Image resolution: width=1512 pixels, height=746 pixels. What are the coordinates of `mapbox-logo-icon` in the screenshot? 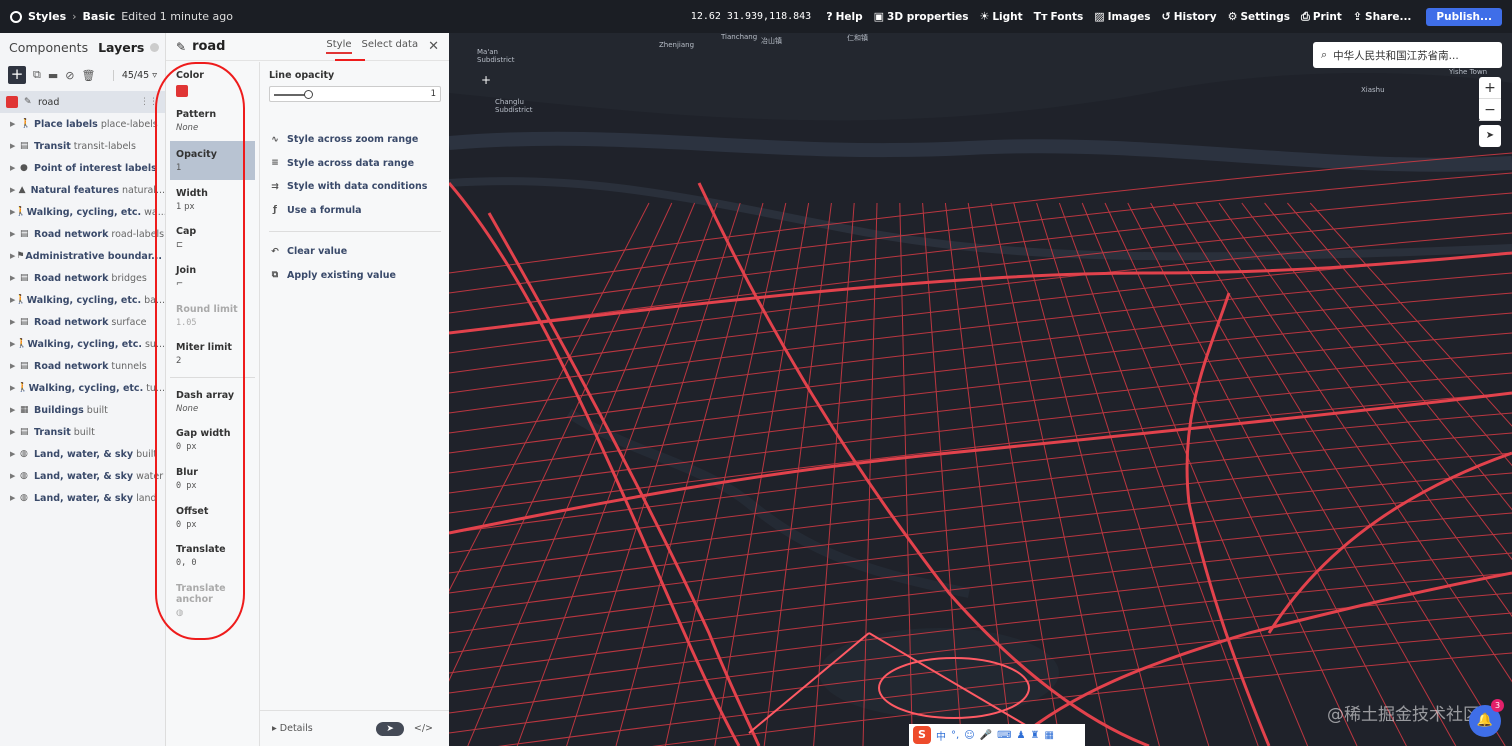 It's located at (16, 16).